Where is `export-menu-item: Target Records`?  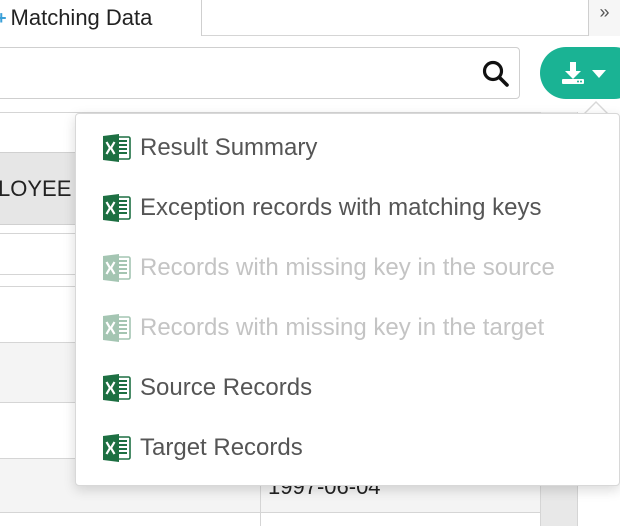 export-menu-item: Target Records is located at coordinates (347, 448).